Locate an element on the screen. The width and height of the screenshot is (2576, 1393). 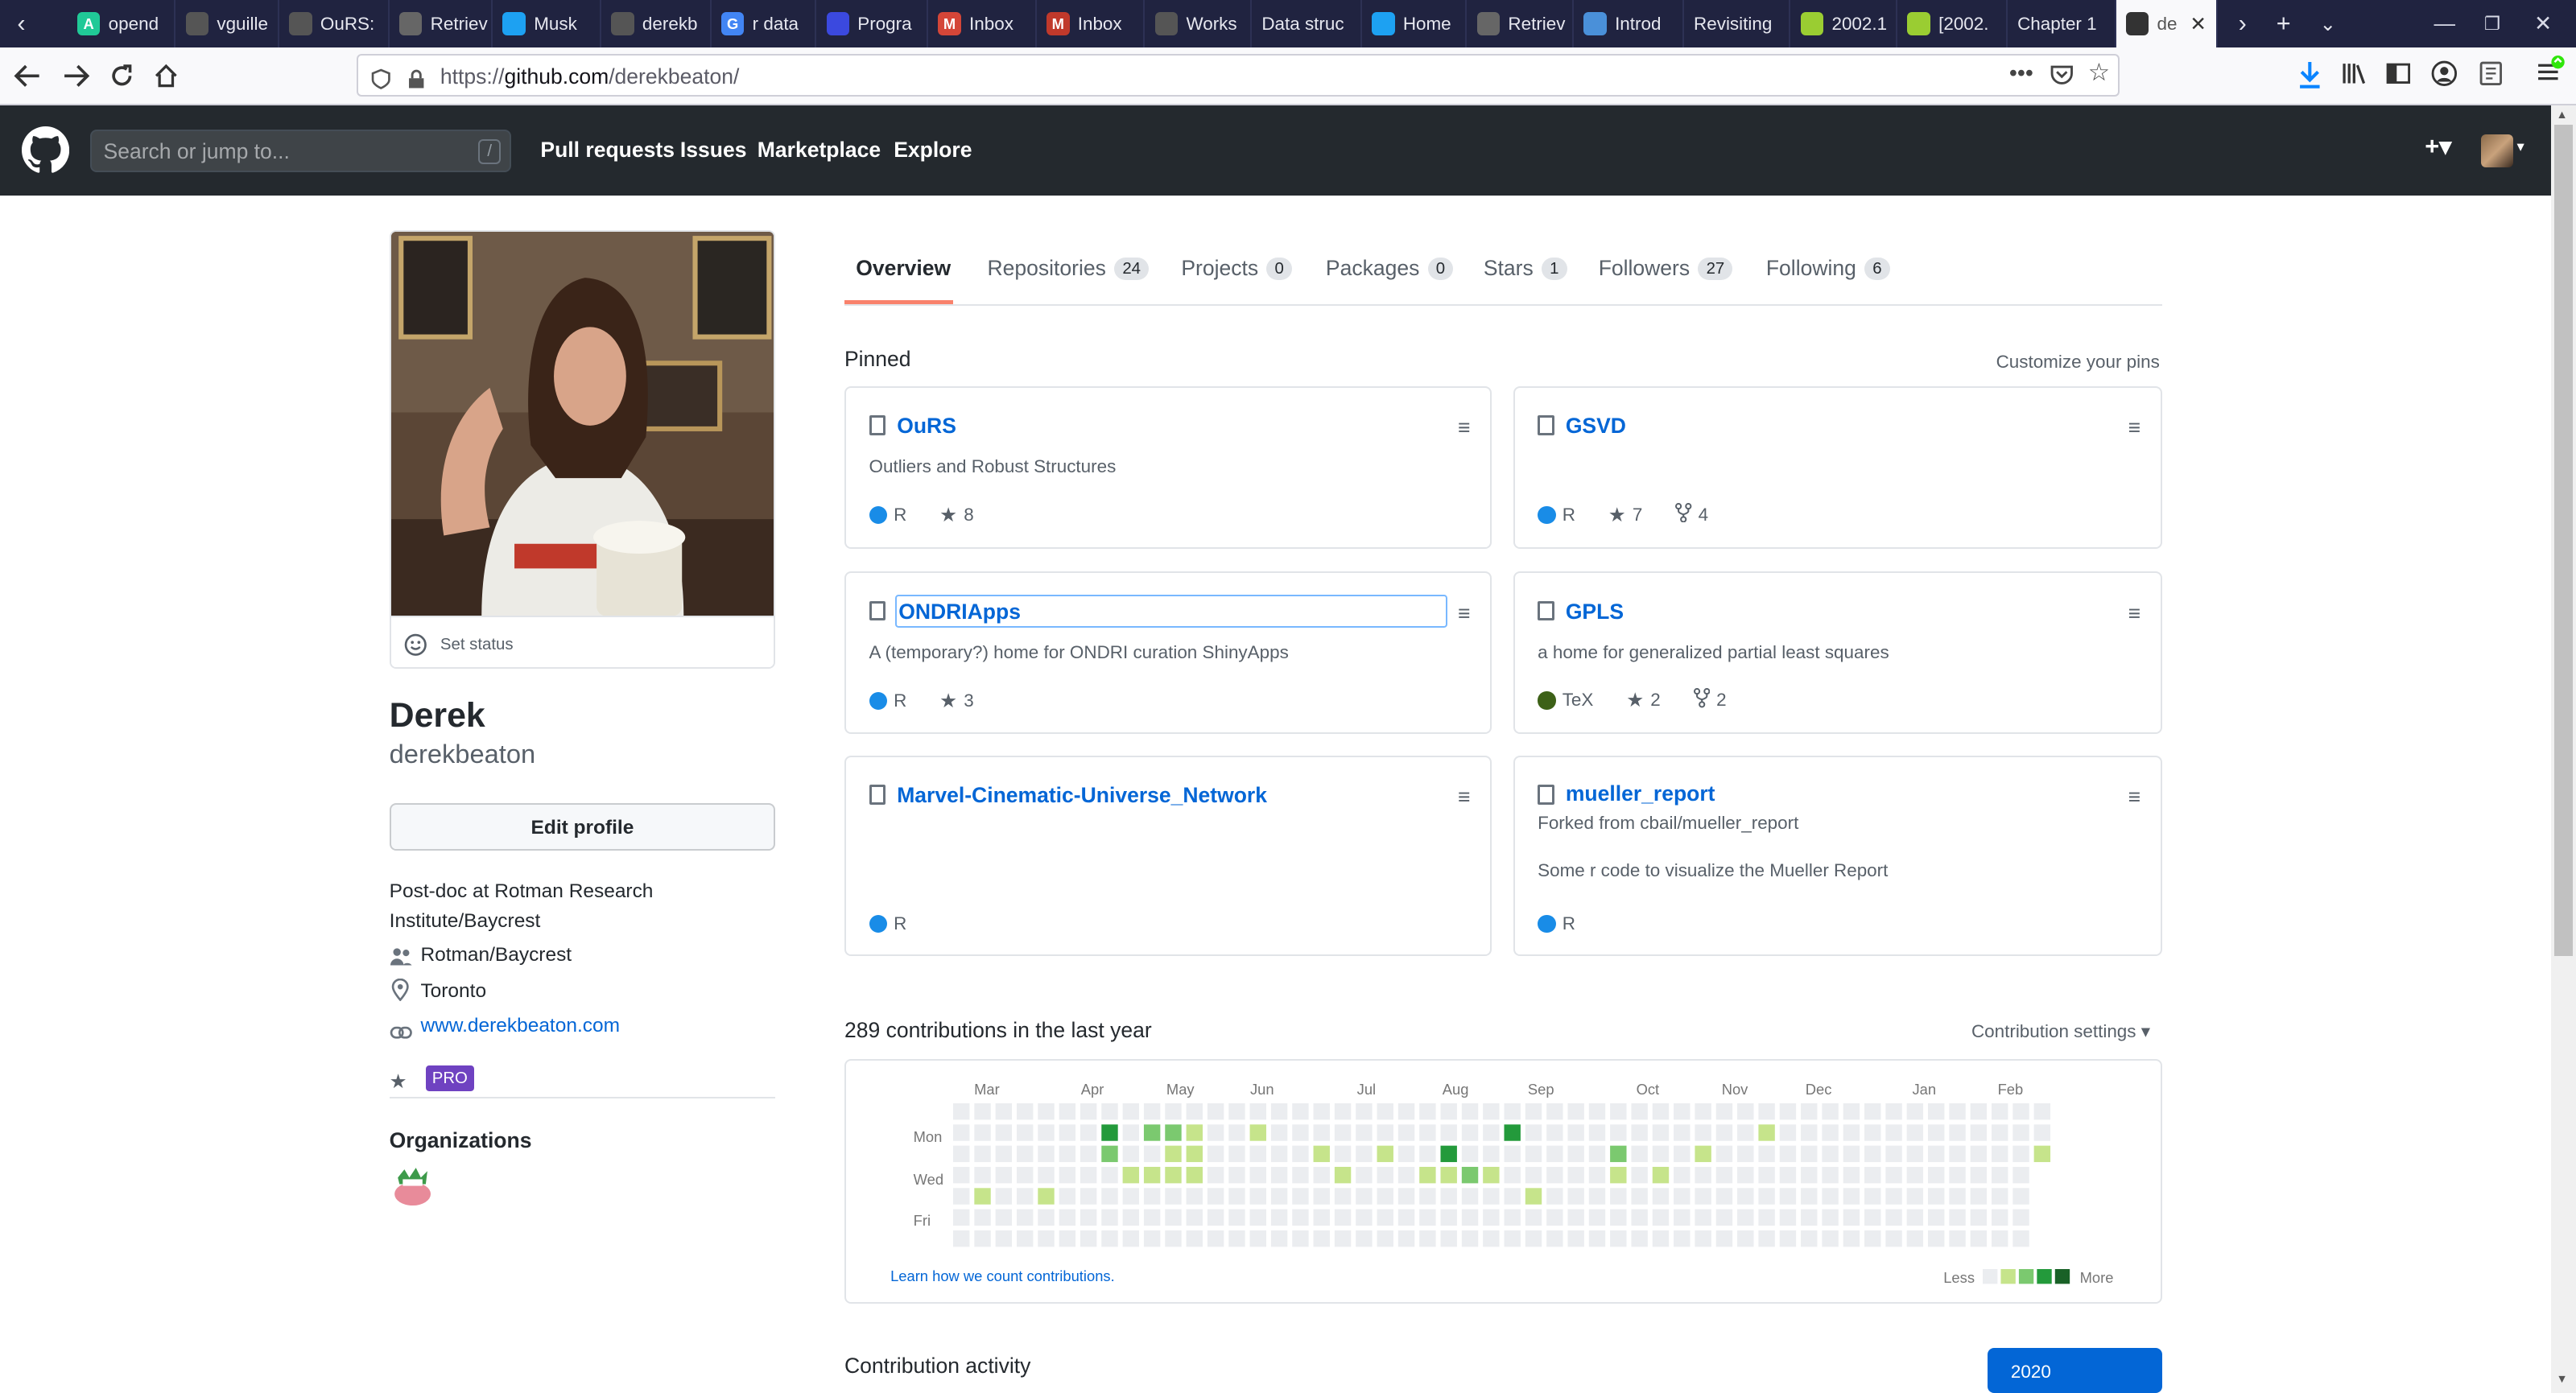
tab-stars: Stars 1 is located at coordinates (1525, 268).